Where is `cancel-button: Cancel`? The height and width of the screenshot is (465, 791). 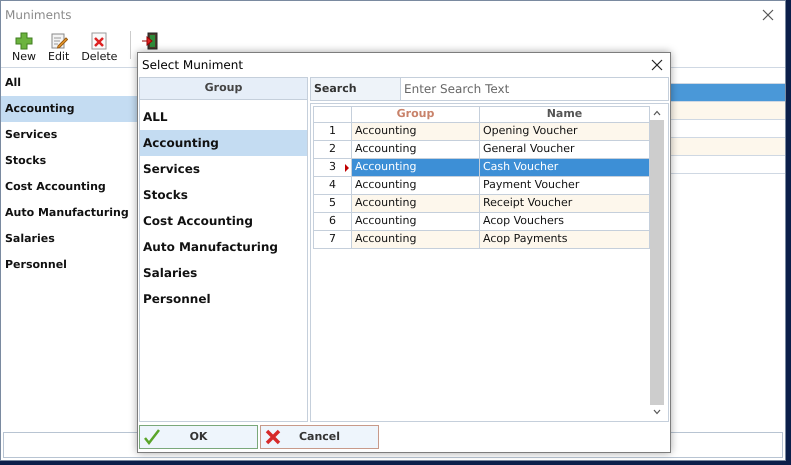 cancel-button: Cancel is located at coordinates (319, 437).